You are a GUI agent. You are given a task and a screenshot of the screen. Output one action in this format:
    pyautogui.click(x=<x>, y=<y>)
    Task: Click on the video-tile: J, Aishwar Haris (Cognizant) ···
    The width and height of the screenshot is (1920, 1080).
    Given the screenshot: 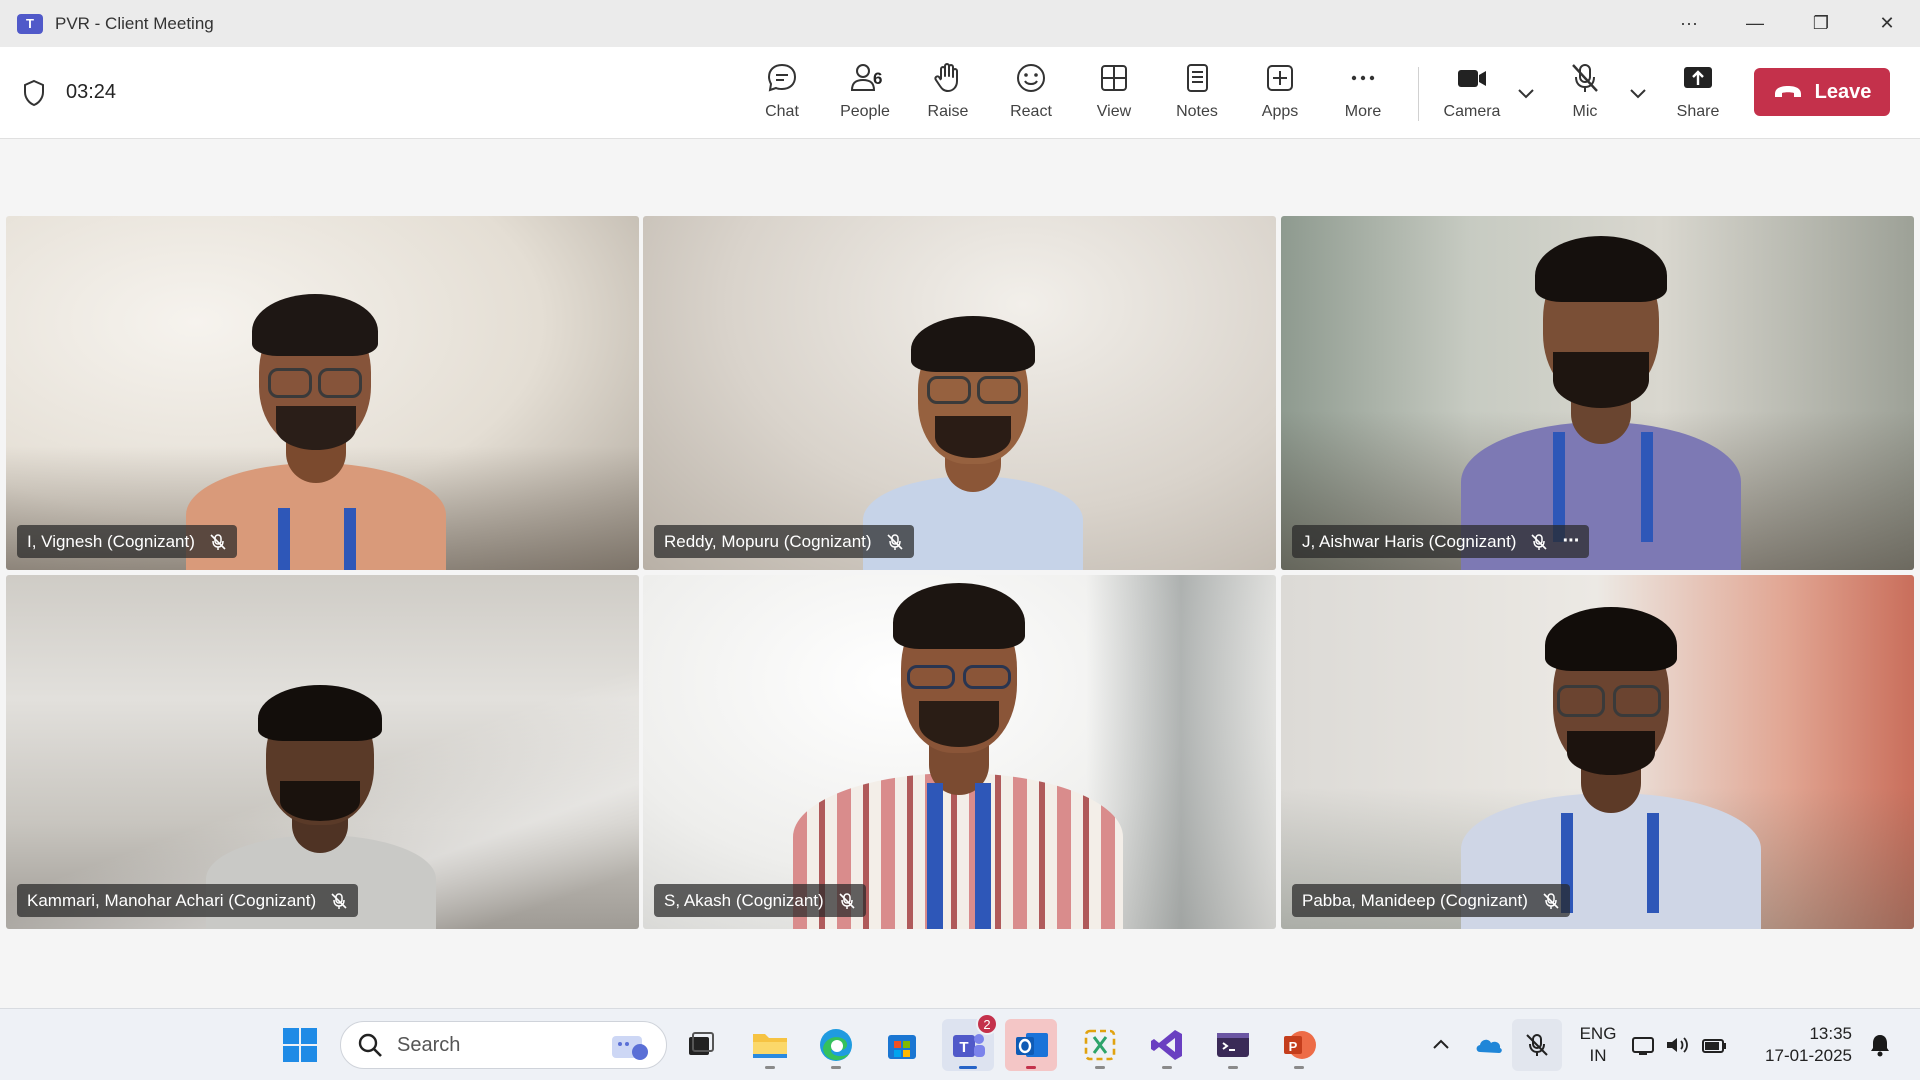 What is the action you would take?
    pyautogui.click(x=1597, y=393)
    